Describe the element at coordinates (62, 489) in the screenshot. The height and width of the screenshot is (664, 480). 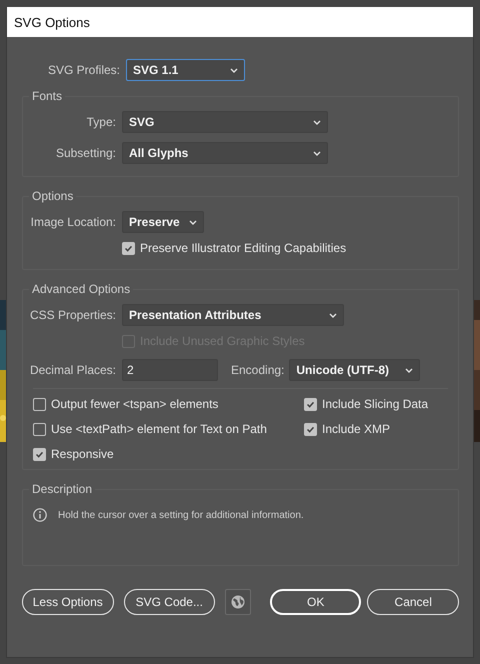
I see `section-title: Description` at that location.